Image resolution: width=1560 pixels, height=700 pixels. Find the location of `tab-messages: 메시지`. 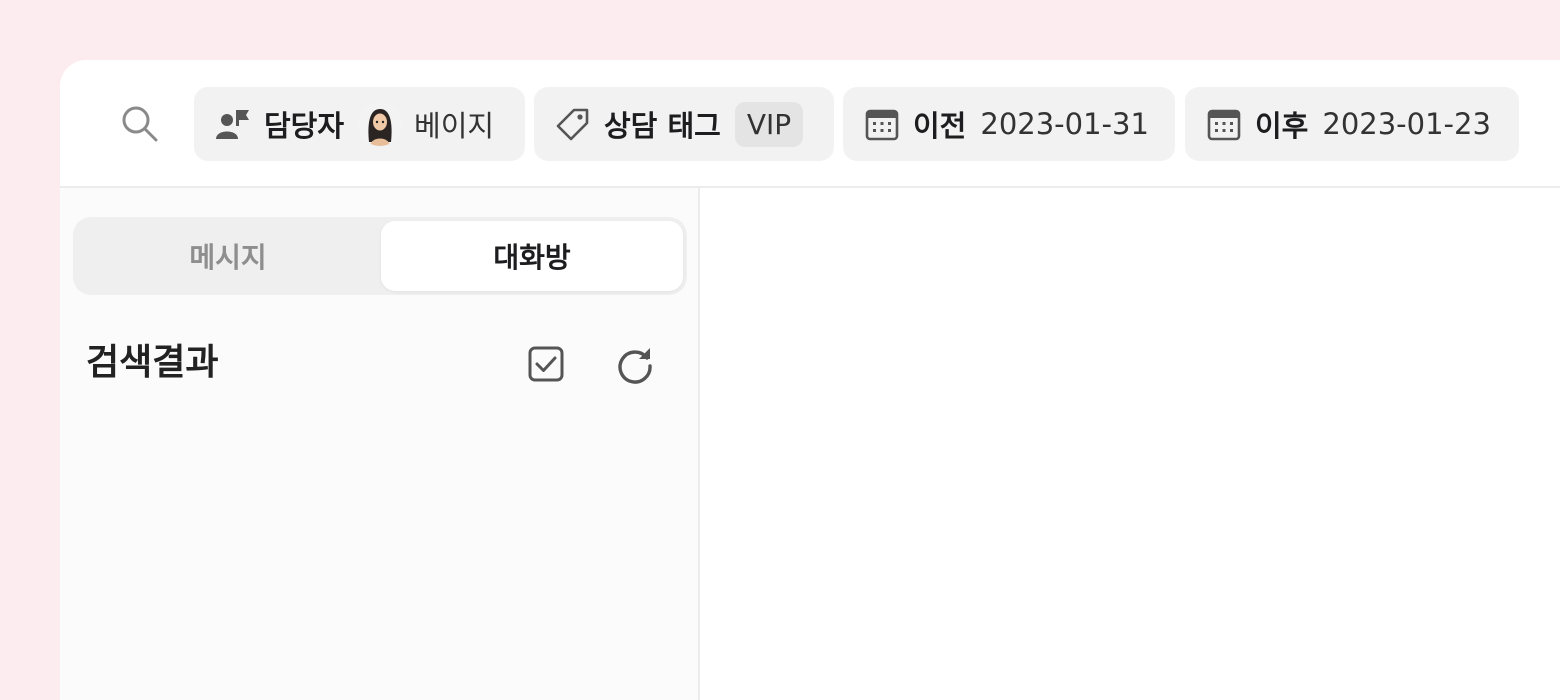

tab-messages: 메시지 is located at coordinates (228, 256).